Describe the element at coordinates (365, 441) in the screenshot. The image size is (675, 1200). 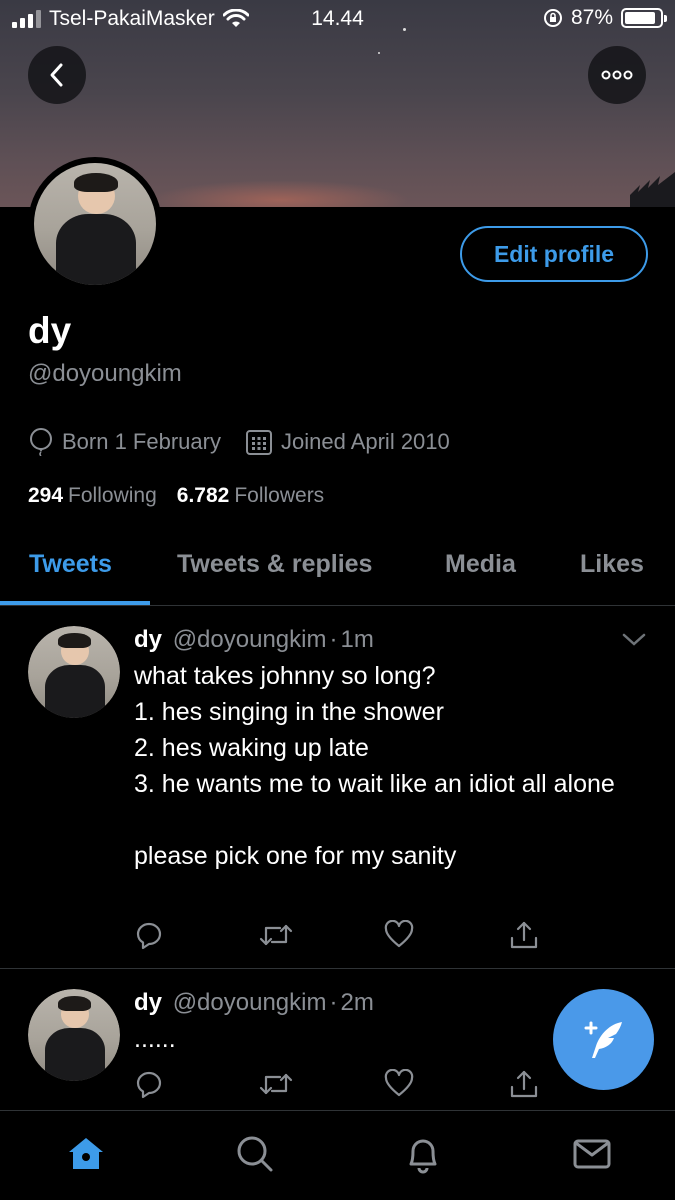
I see `joined-label: Joined April 2010` at that location.